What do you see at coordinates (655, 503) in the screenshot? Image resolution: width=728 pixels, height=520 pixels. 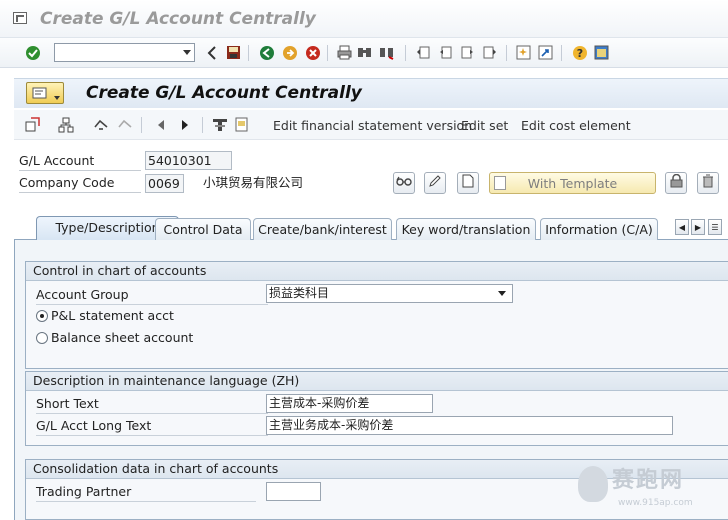 I see `watermark-url: www.915ap.com` at bounding box center [655, 503].